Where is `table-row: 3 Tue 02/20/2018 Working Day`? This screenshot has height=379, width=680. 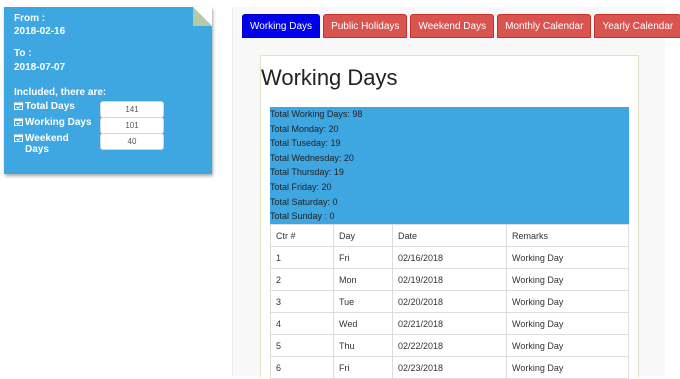 table-row: 3 Tue 02/20/2018 Working Day is located at coordinates (449, 301).